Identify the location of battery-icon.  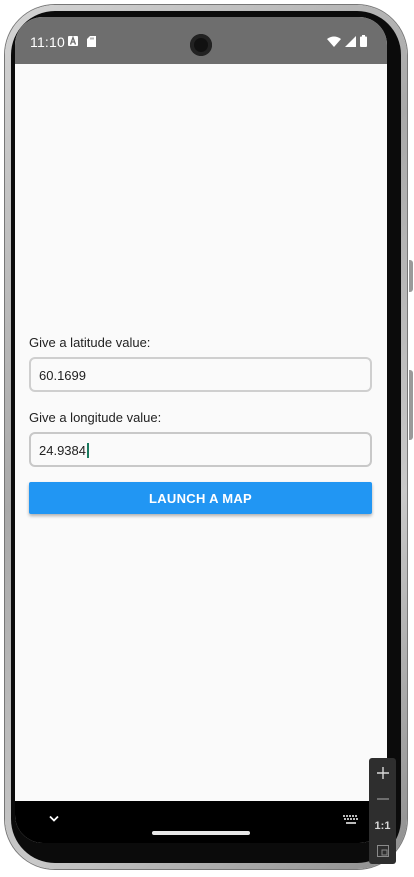
(363, 41).